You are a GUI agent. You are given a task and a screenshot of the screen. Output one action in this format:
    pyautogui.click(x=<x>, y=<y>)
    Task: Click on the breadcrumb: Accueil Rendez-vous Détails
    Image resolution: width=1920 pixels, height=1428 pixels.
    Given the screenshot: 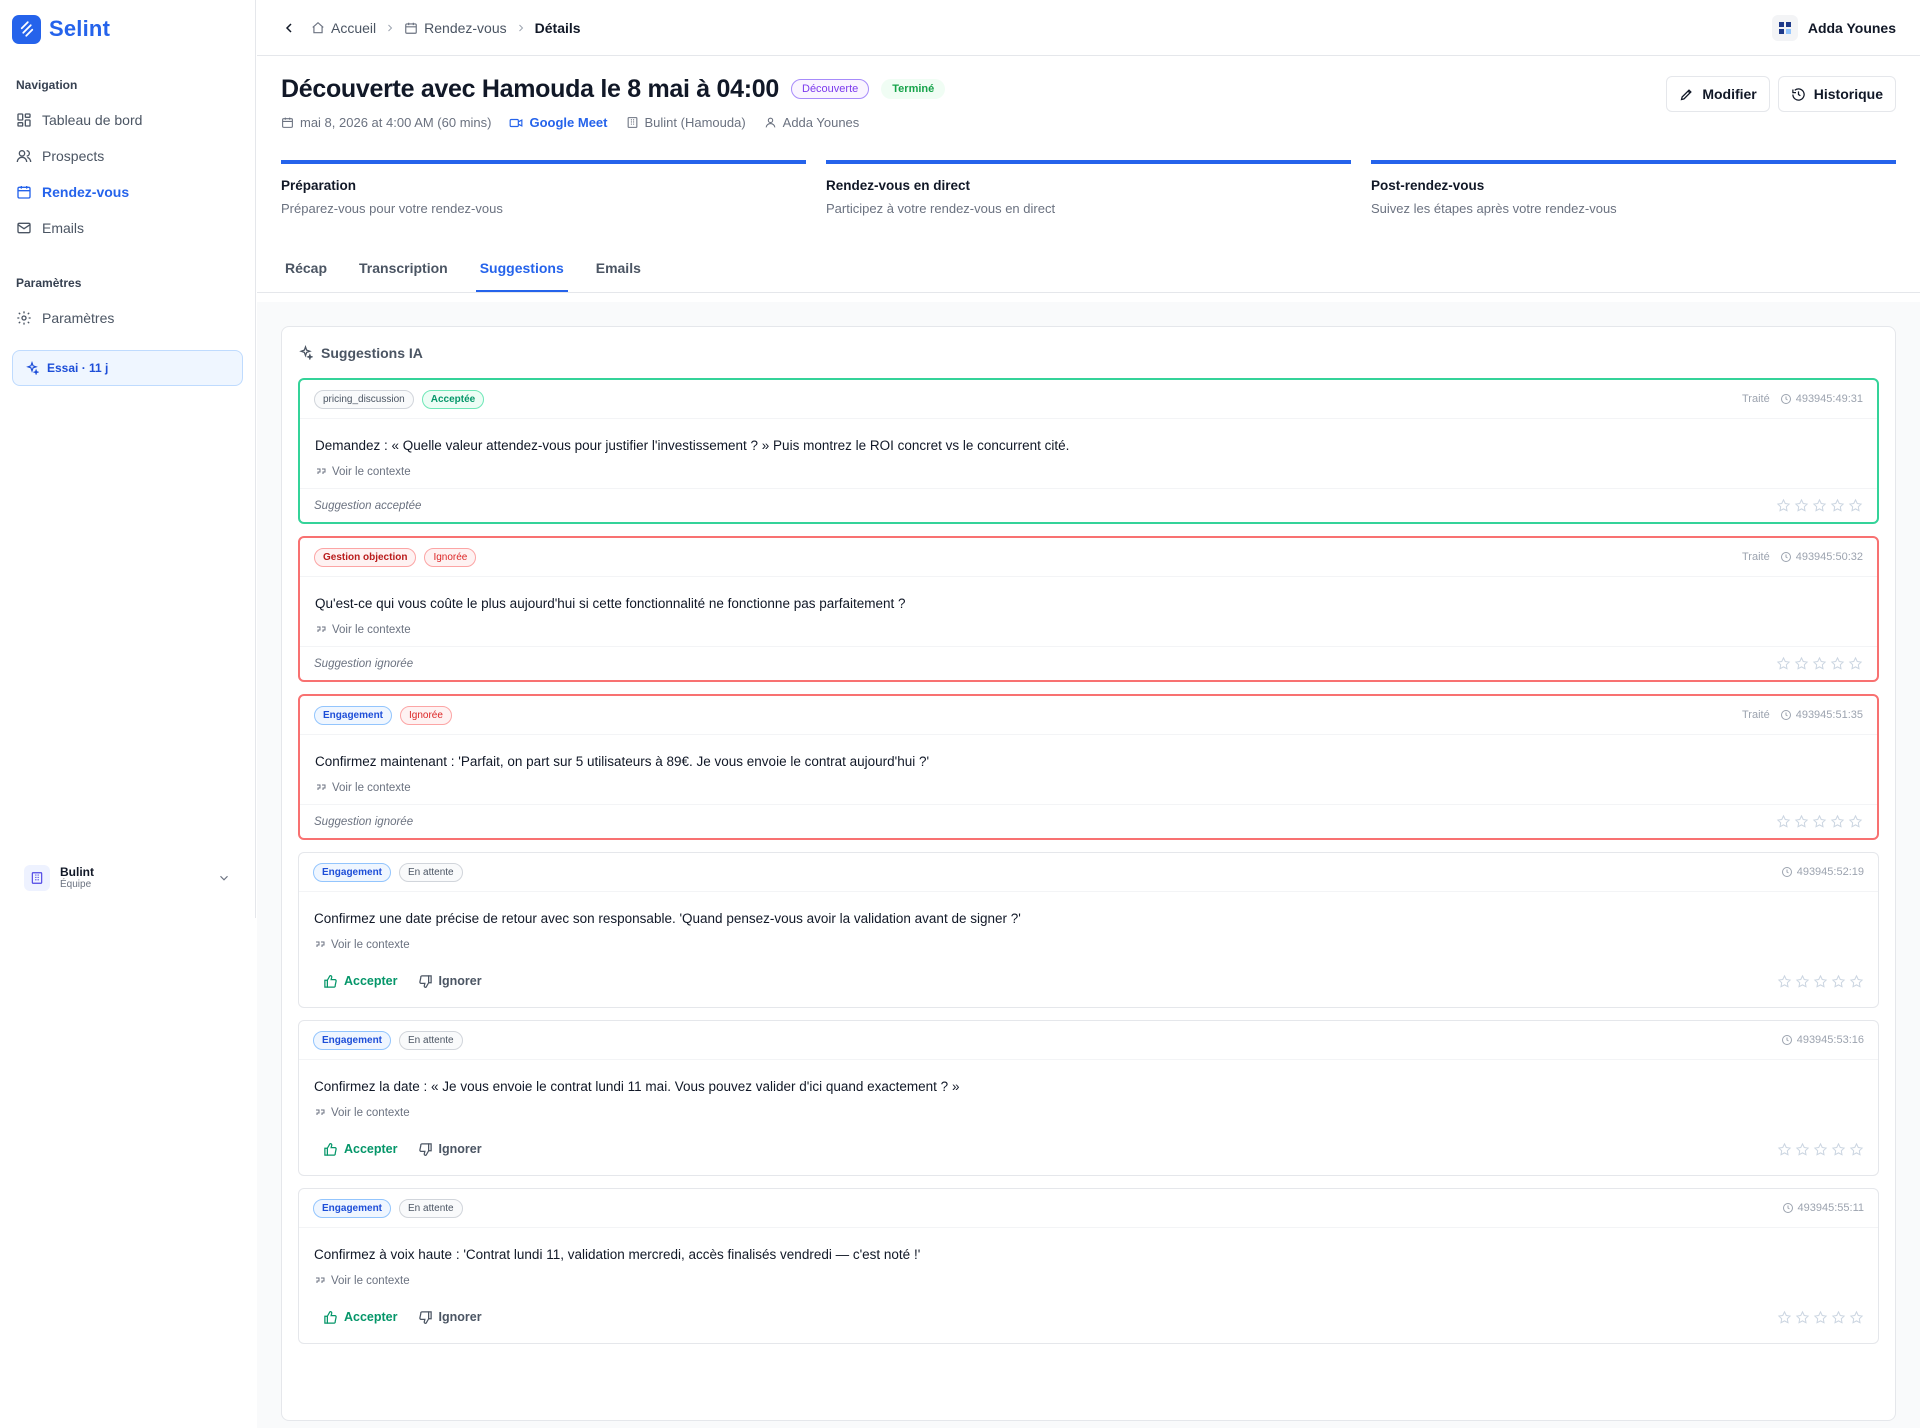 What is the action you would take?
    pyautogui.click(x=446, y=28)
    